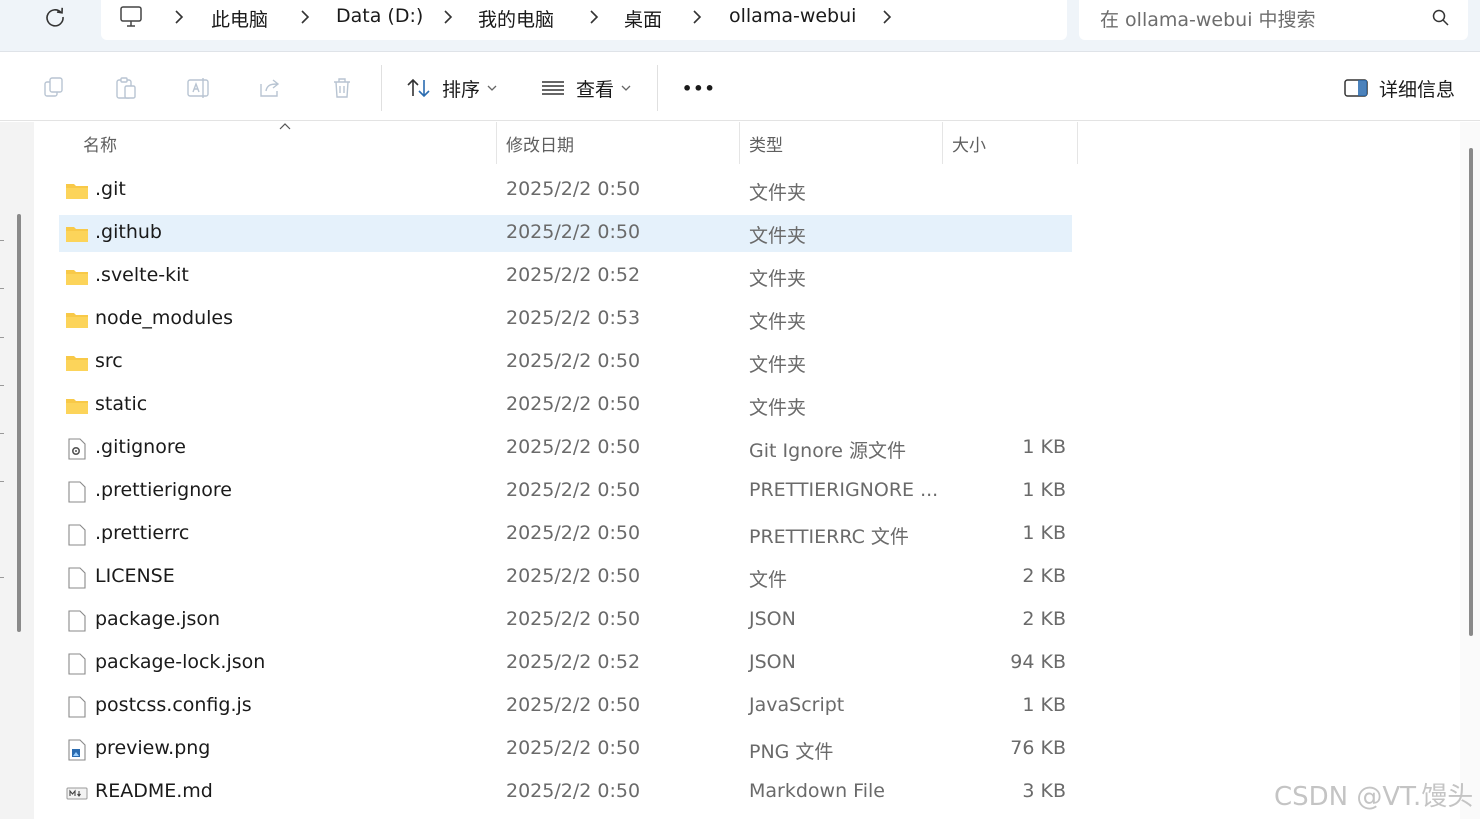 Image resolution: width=1480 pixels, height=819 pixels. I want to click on breadcrumb-data-drive: Data (D:), so click(379, 16).